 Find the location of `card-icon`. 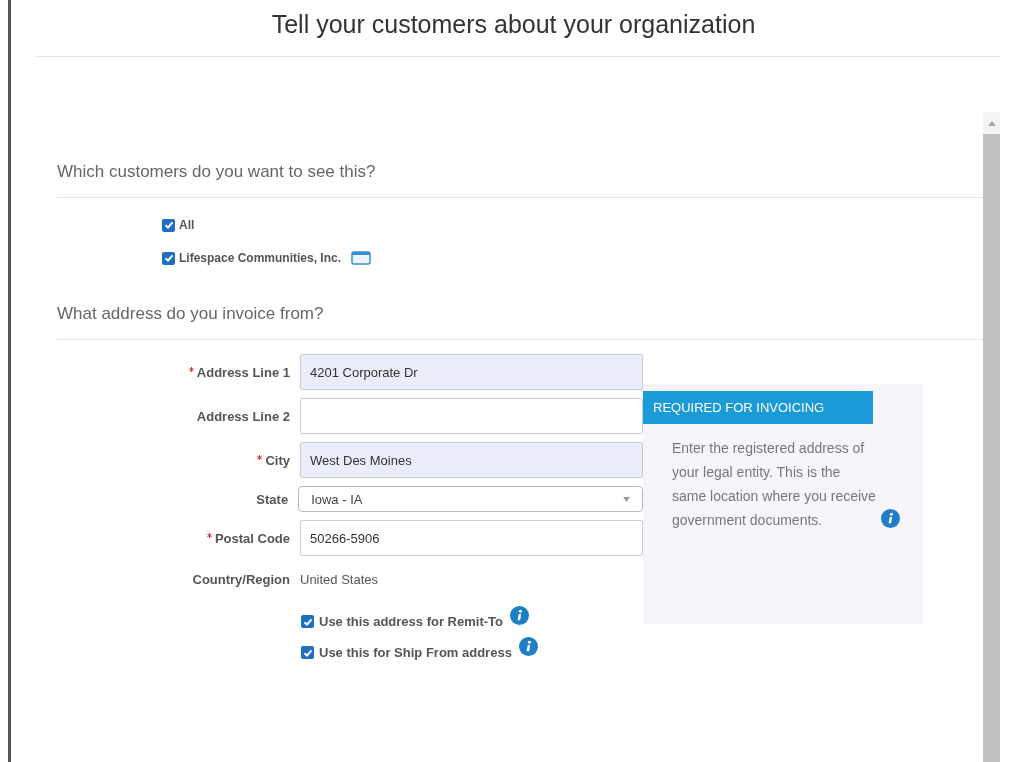

card-icon is located at coordinates (361, 258).